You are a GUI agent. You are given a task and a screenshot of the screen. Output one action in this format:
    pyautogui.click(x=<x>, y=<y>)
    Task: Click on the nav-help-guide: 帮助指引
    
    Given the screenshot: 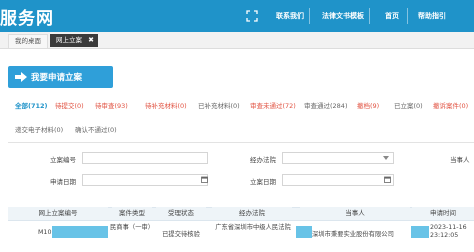 What is the action you would take?
    pyautogui.click(x=432, y=16)
    